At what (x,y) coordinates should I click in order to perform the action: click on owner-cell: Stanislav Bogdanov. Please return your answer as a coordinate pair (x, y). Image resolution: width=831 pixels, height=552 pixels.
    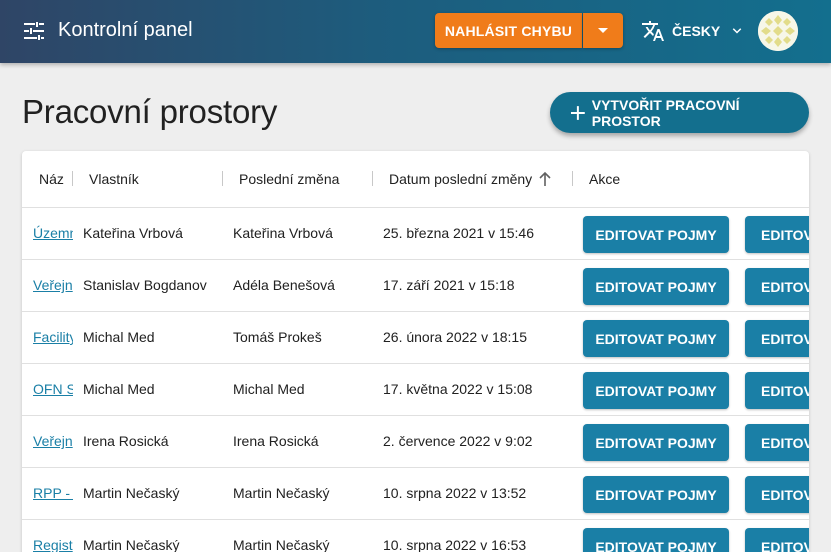
    Looking at the image, I should click on (145, 285).